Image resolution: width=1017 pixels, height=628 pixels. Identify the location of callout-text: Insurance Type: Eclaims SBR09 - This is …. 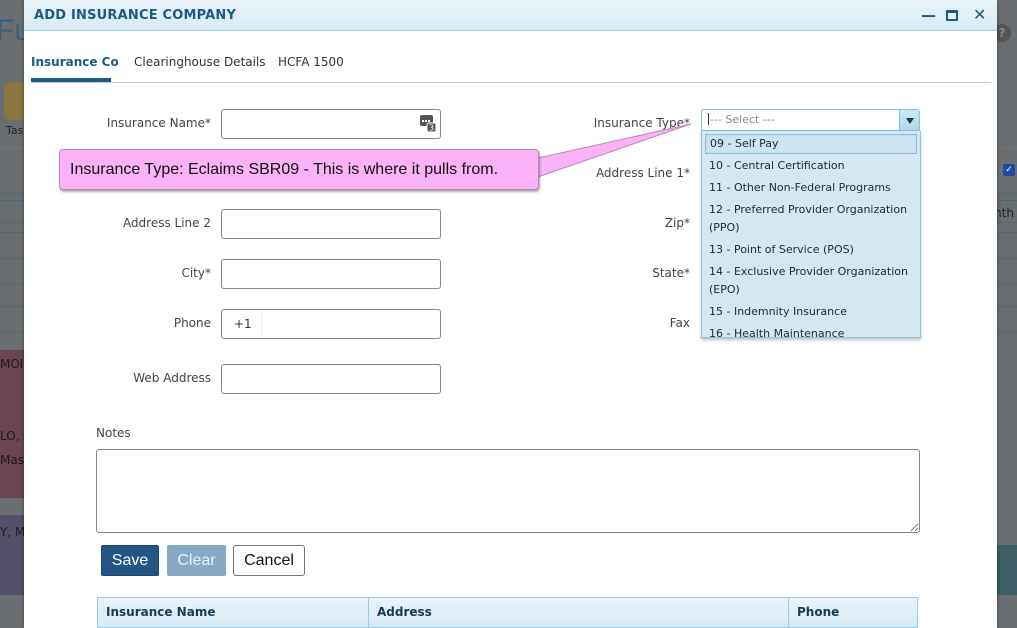
(284, 169).